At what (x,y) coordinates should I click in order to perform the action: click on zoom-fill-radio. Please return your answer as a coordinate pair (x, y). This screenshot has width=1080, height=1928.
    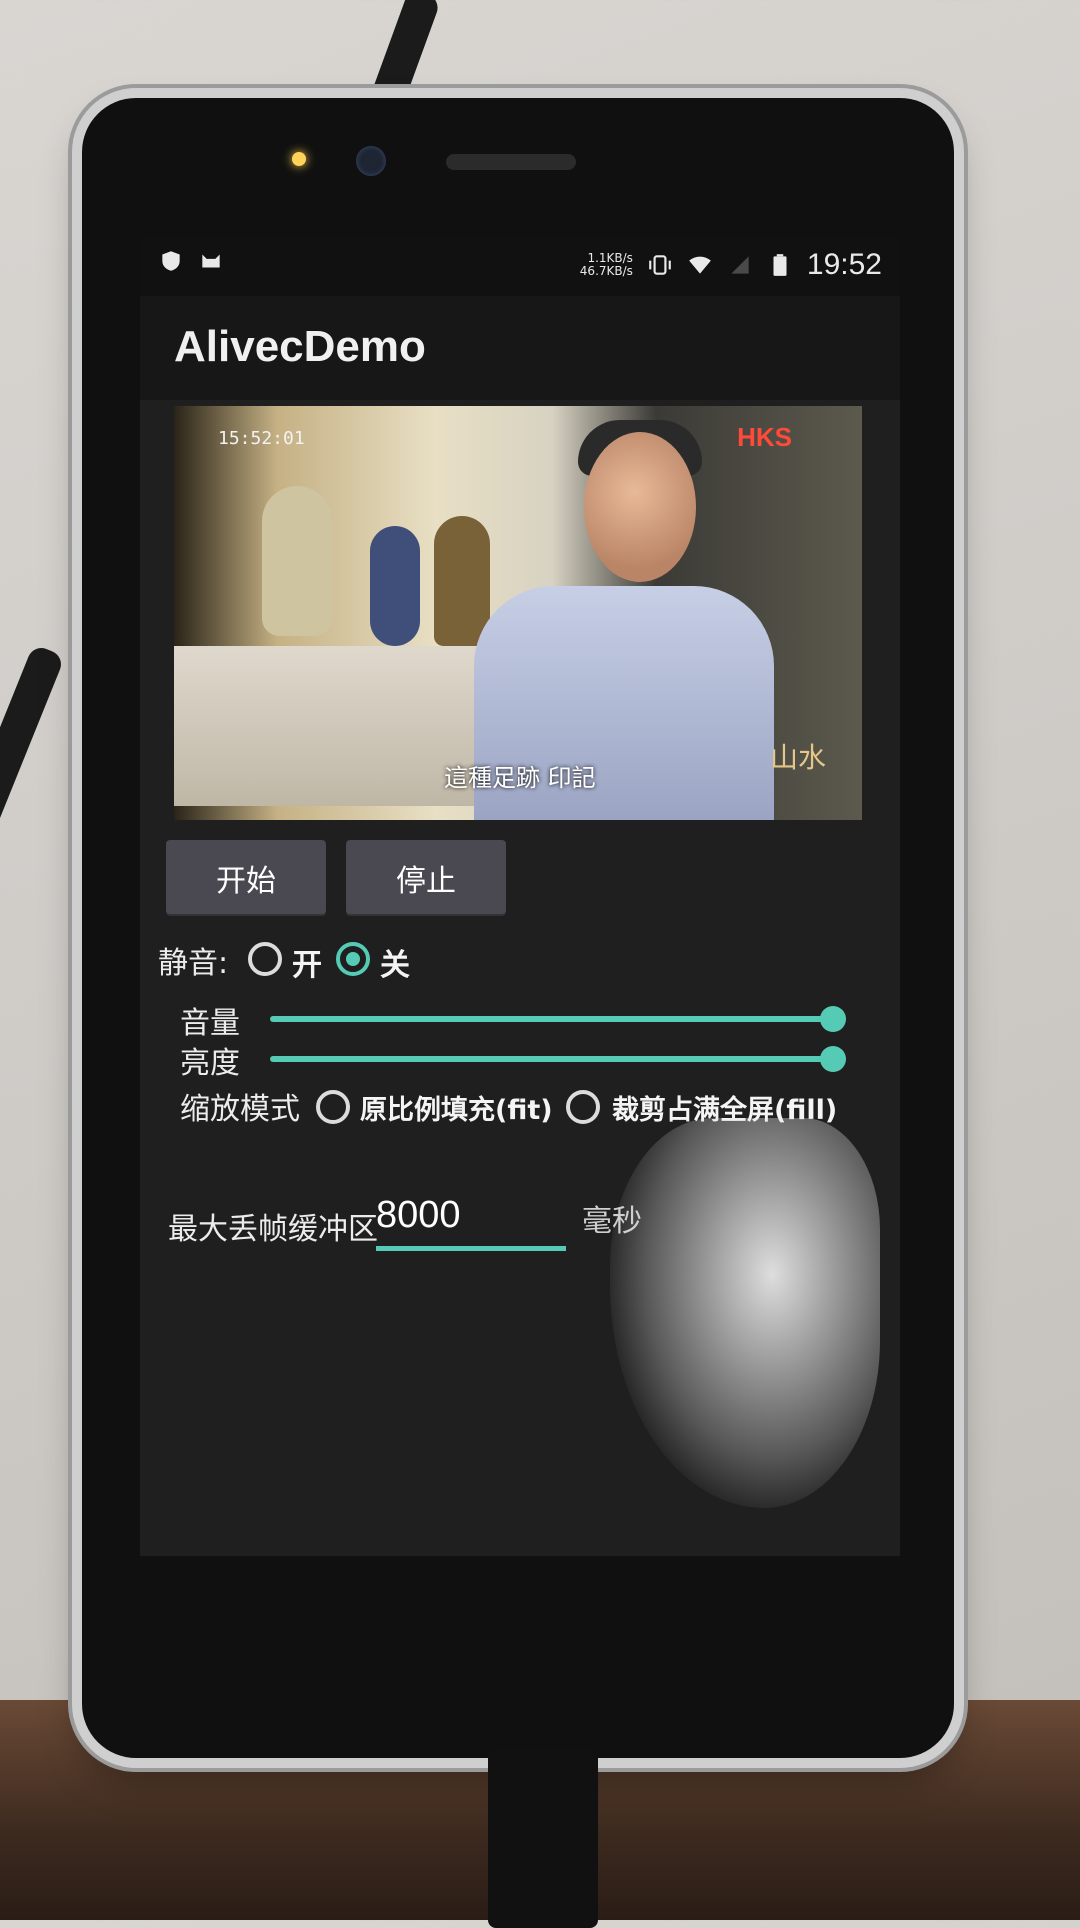
    Looking at the image, I should click on (583, 1107).